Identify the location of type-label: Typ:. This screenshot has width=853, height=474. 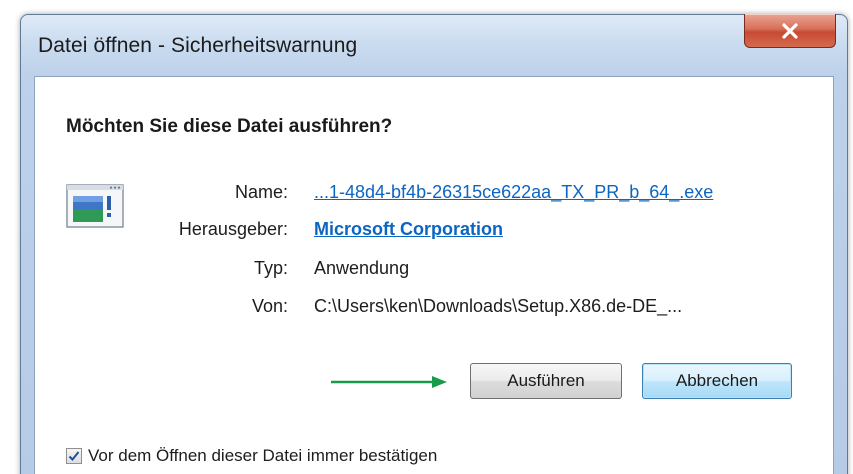
(270, 268).